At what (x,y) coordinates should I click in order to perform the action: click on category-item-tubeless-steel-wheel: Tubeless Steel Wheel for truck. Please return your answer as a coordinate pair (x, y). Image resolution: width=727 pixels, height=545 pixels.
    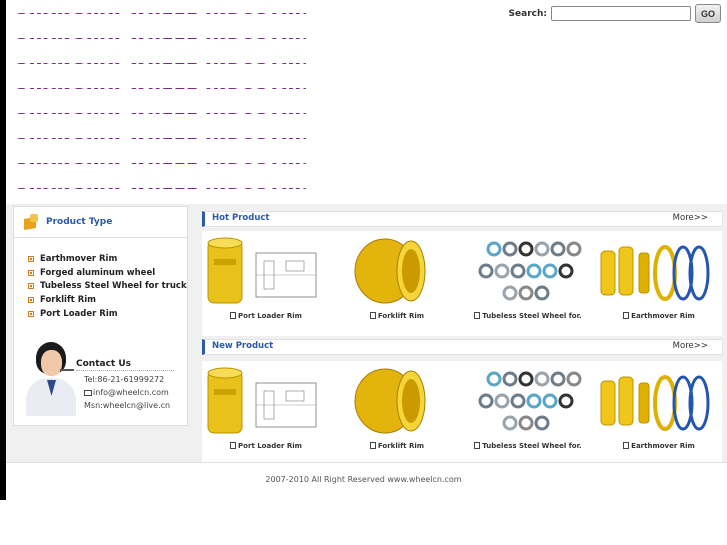
    Looking at the image, I should click on (107, 287).